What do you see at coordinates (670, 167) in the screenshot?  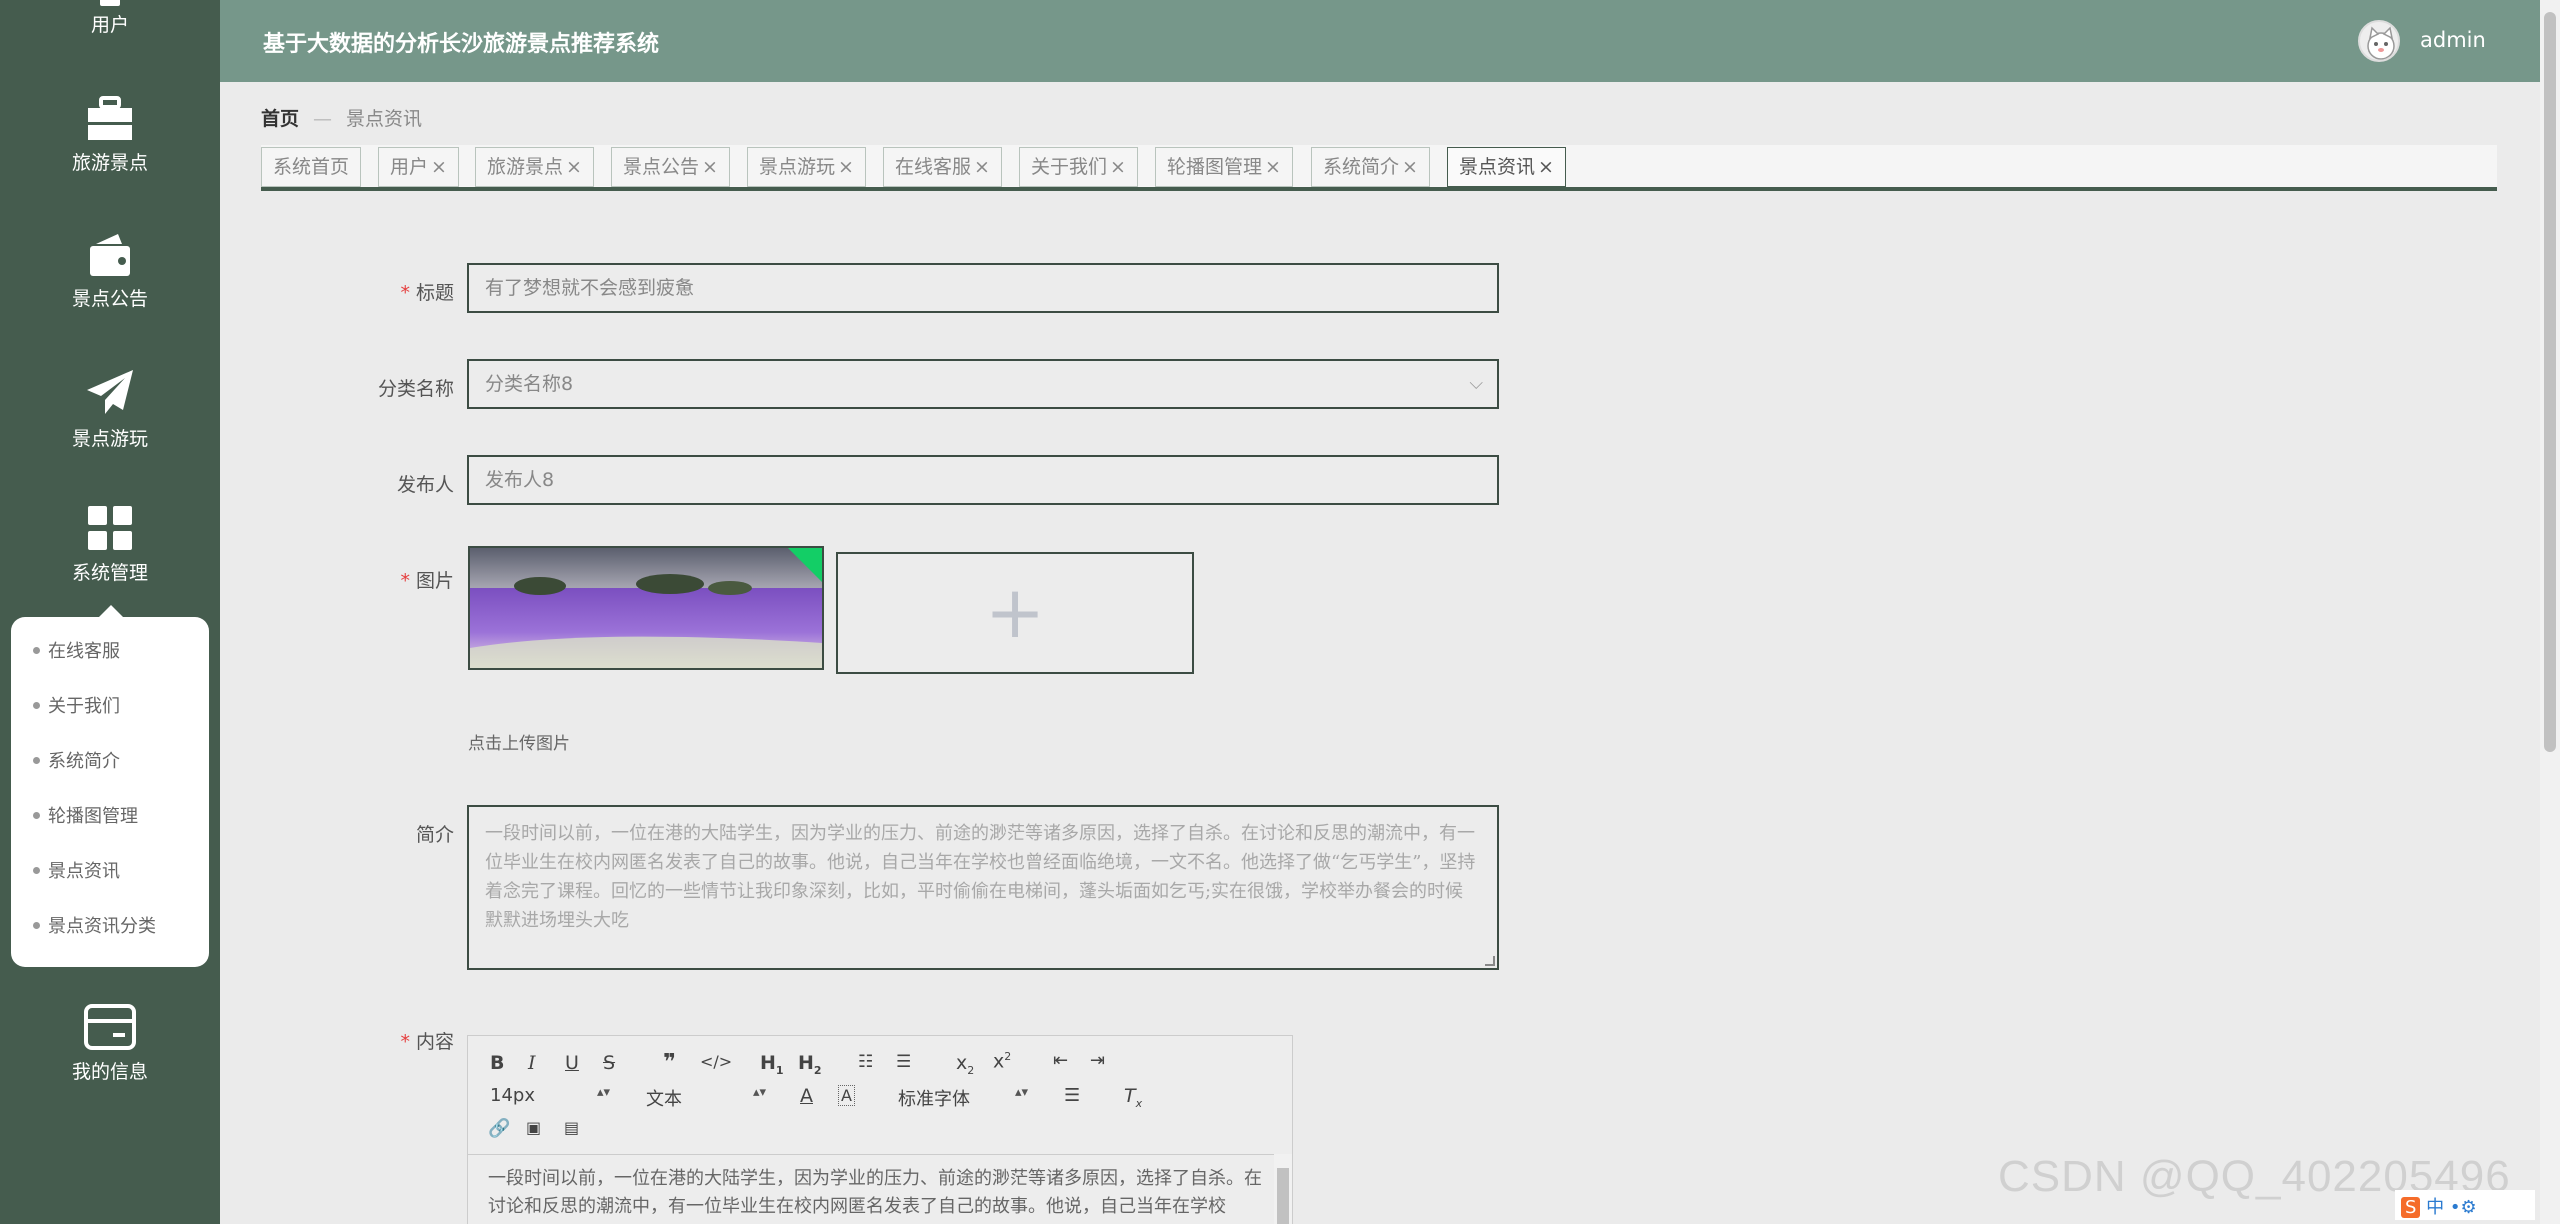 I see `tab-notices: 景点公告 ×` at bounding box center [670, 167].